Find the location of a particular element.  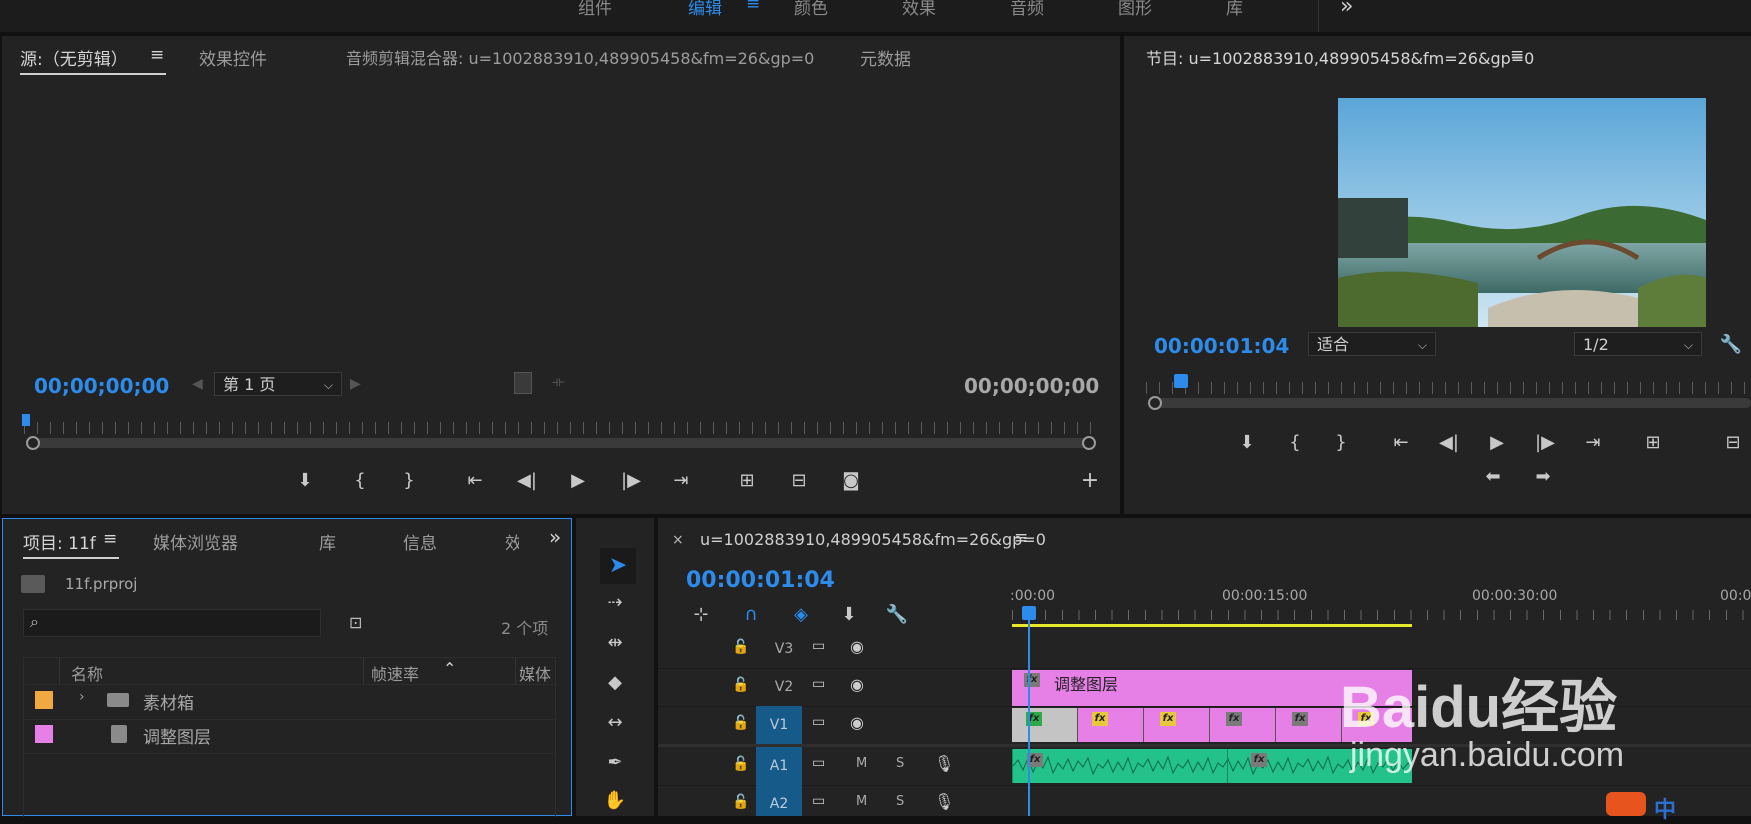

play-icon: ▶ is located at coordinates (578, 481).